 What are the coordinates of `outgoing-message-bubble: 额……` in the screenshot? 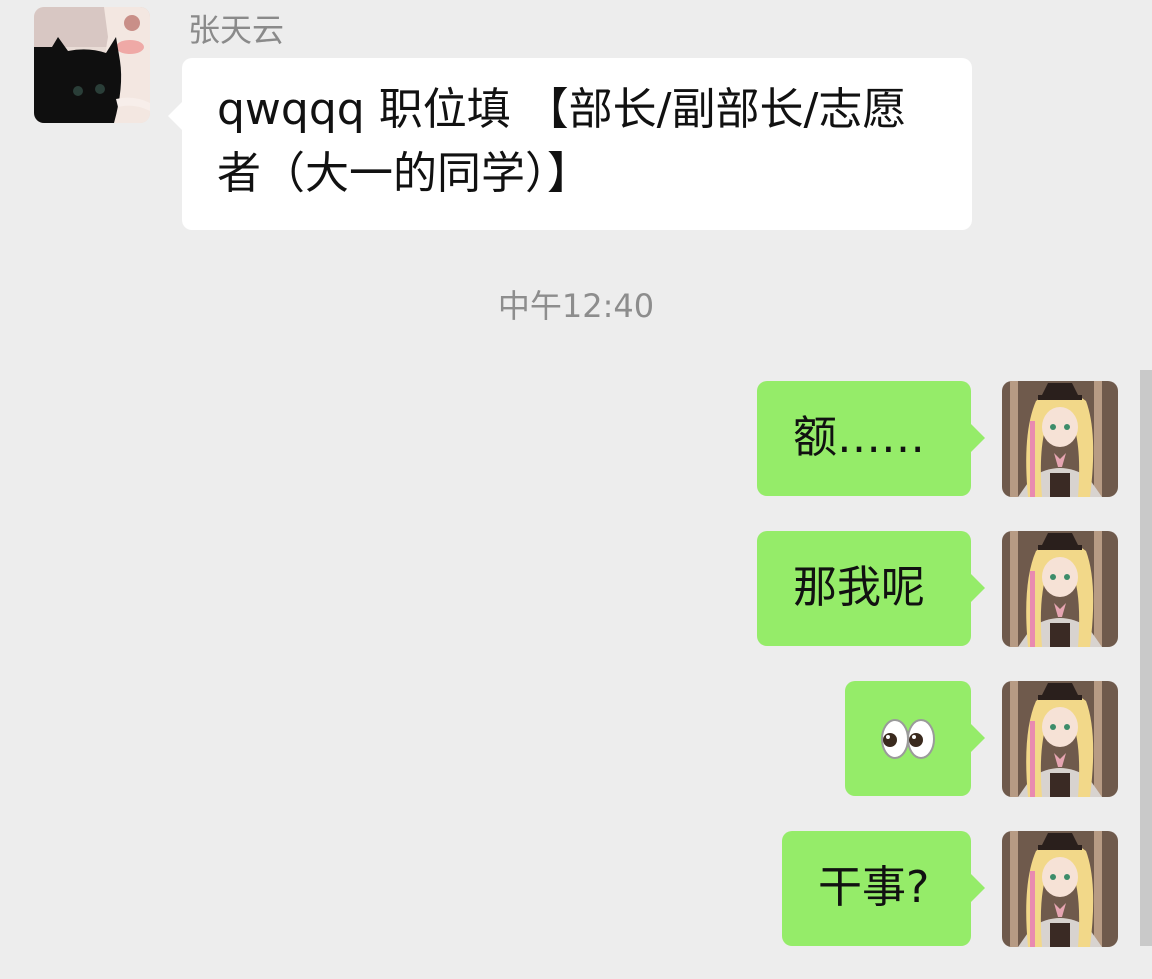 It's located at (871, 438).